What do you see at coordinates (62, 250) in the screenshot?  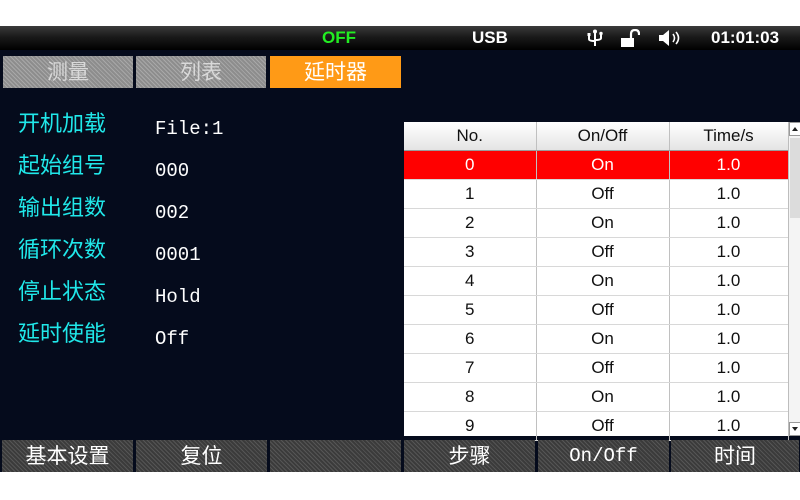 I see `setting-label-cycle-count: 循环次数` at bounding box center [62, 250].